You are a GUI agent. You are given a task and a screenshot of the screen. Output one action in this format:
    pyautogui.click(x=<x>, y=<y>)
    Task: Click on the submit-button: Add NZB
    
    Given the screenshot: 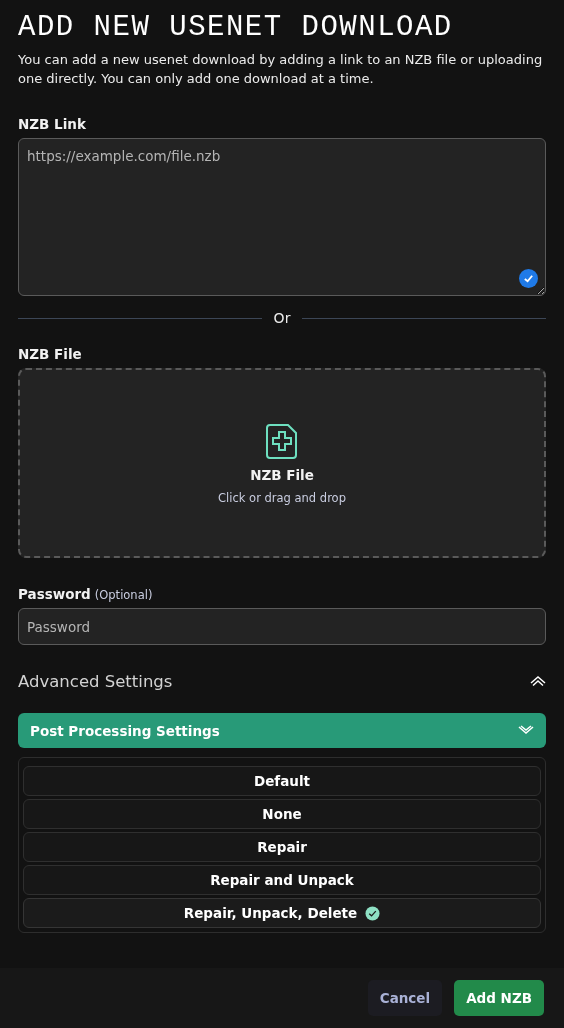 What is the action you would take?
    pyautogui.click(x=499, y=998)
    